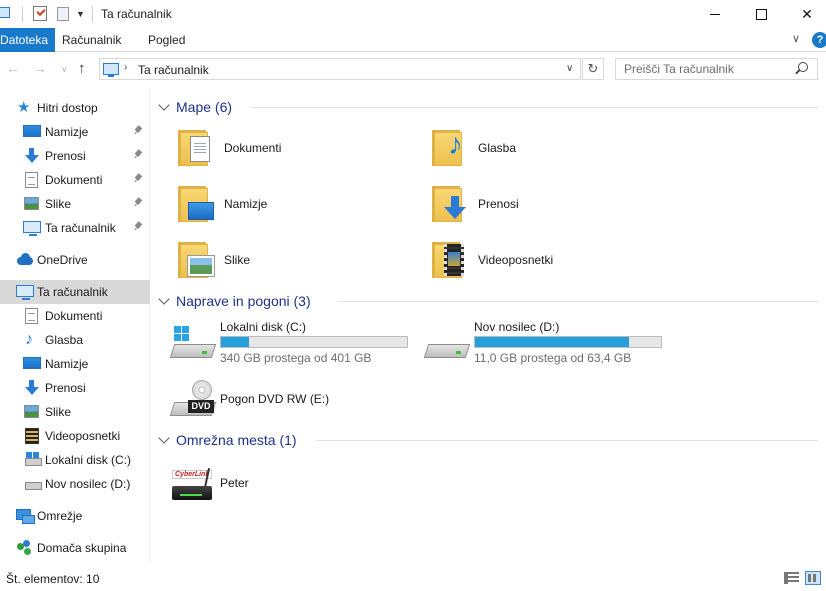 The width and height of the screenshot is (826, 591). Describe the element at coordinates (80, 14) in the screenshot. I see `customize-toolbar-chevron-icon: ▼` at that location.